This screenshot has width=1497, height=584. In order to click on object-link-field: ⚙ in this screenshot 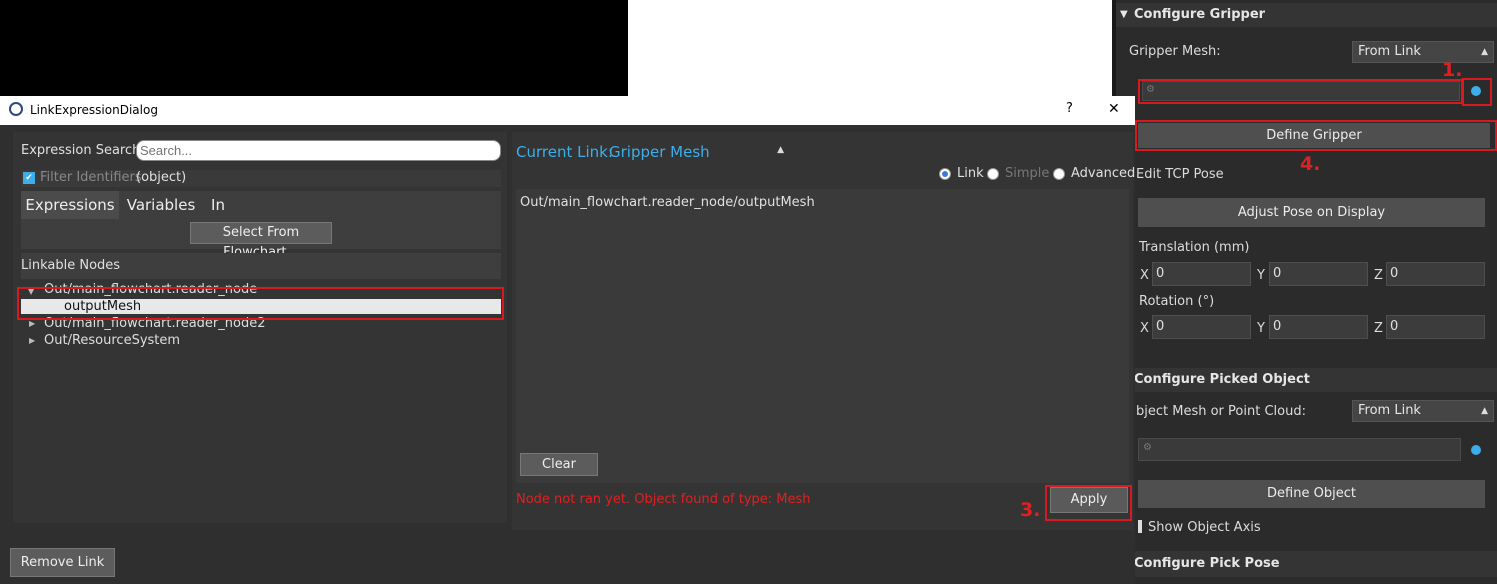, I will do `click(1299, 449)`.